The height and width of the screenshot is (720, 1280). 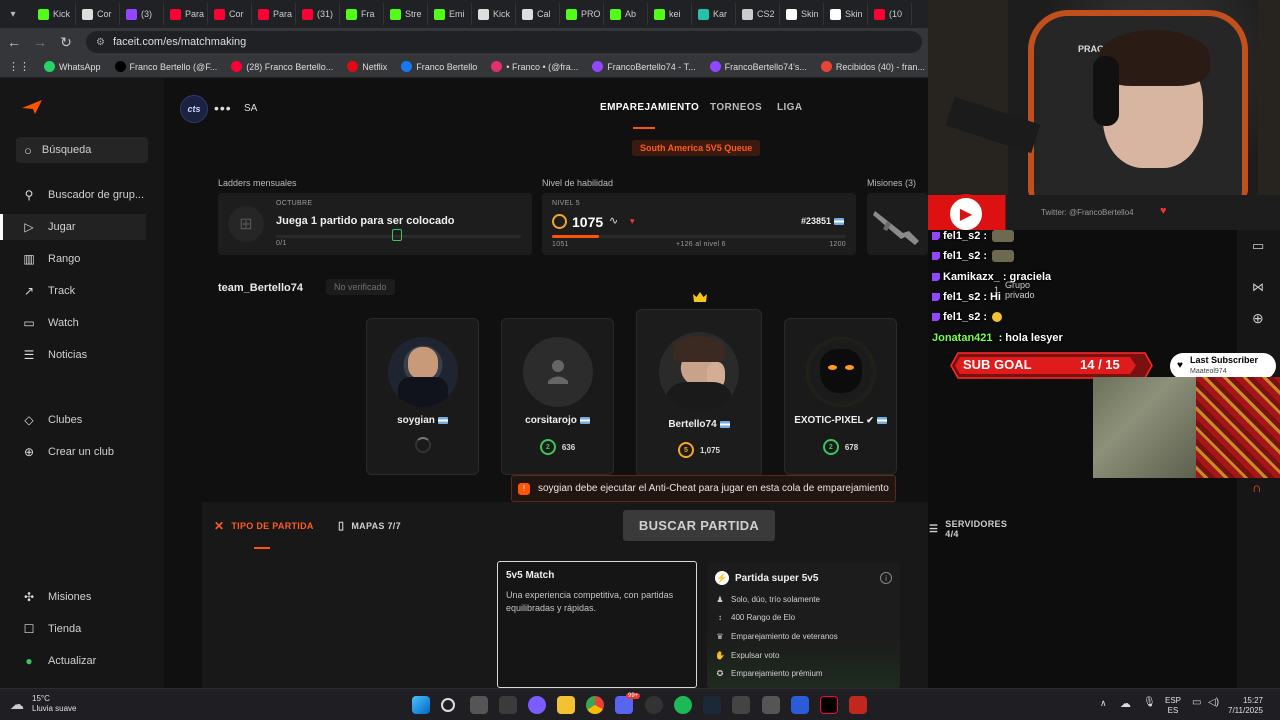 I want to click on forward-icon: →, so click(x=40, y=42).